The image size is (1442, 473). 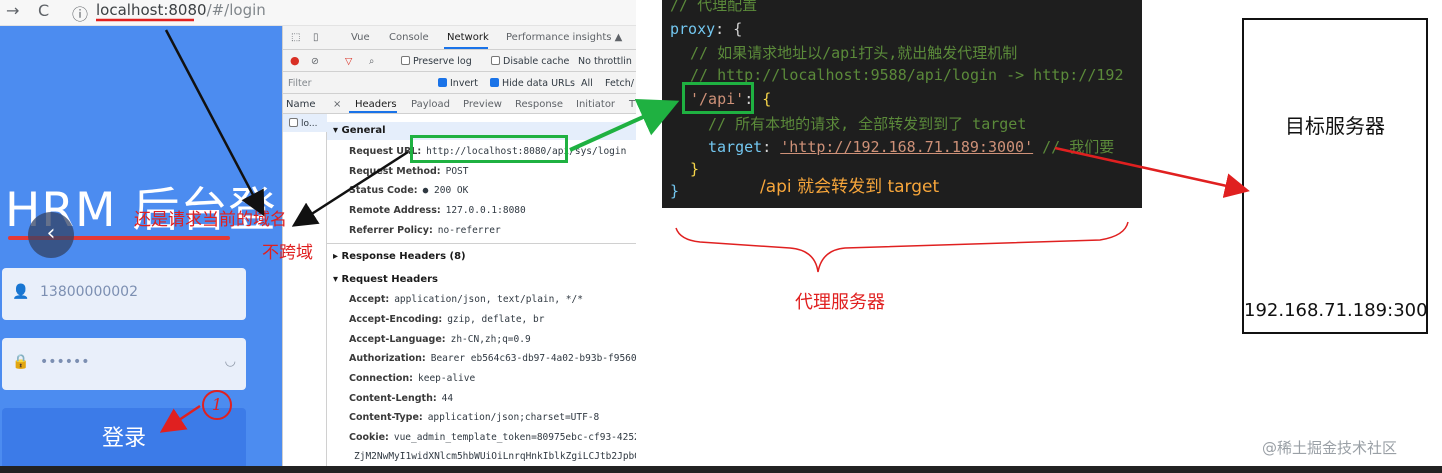 I want to click on general-value: ● 200 OK, so click(x=445, y=190).